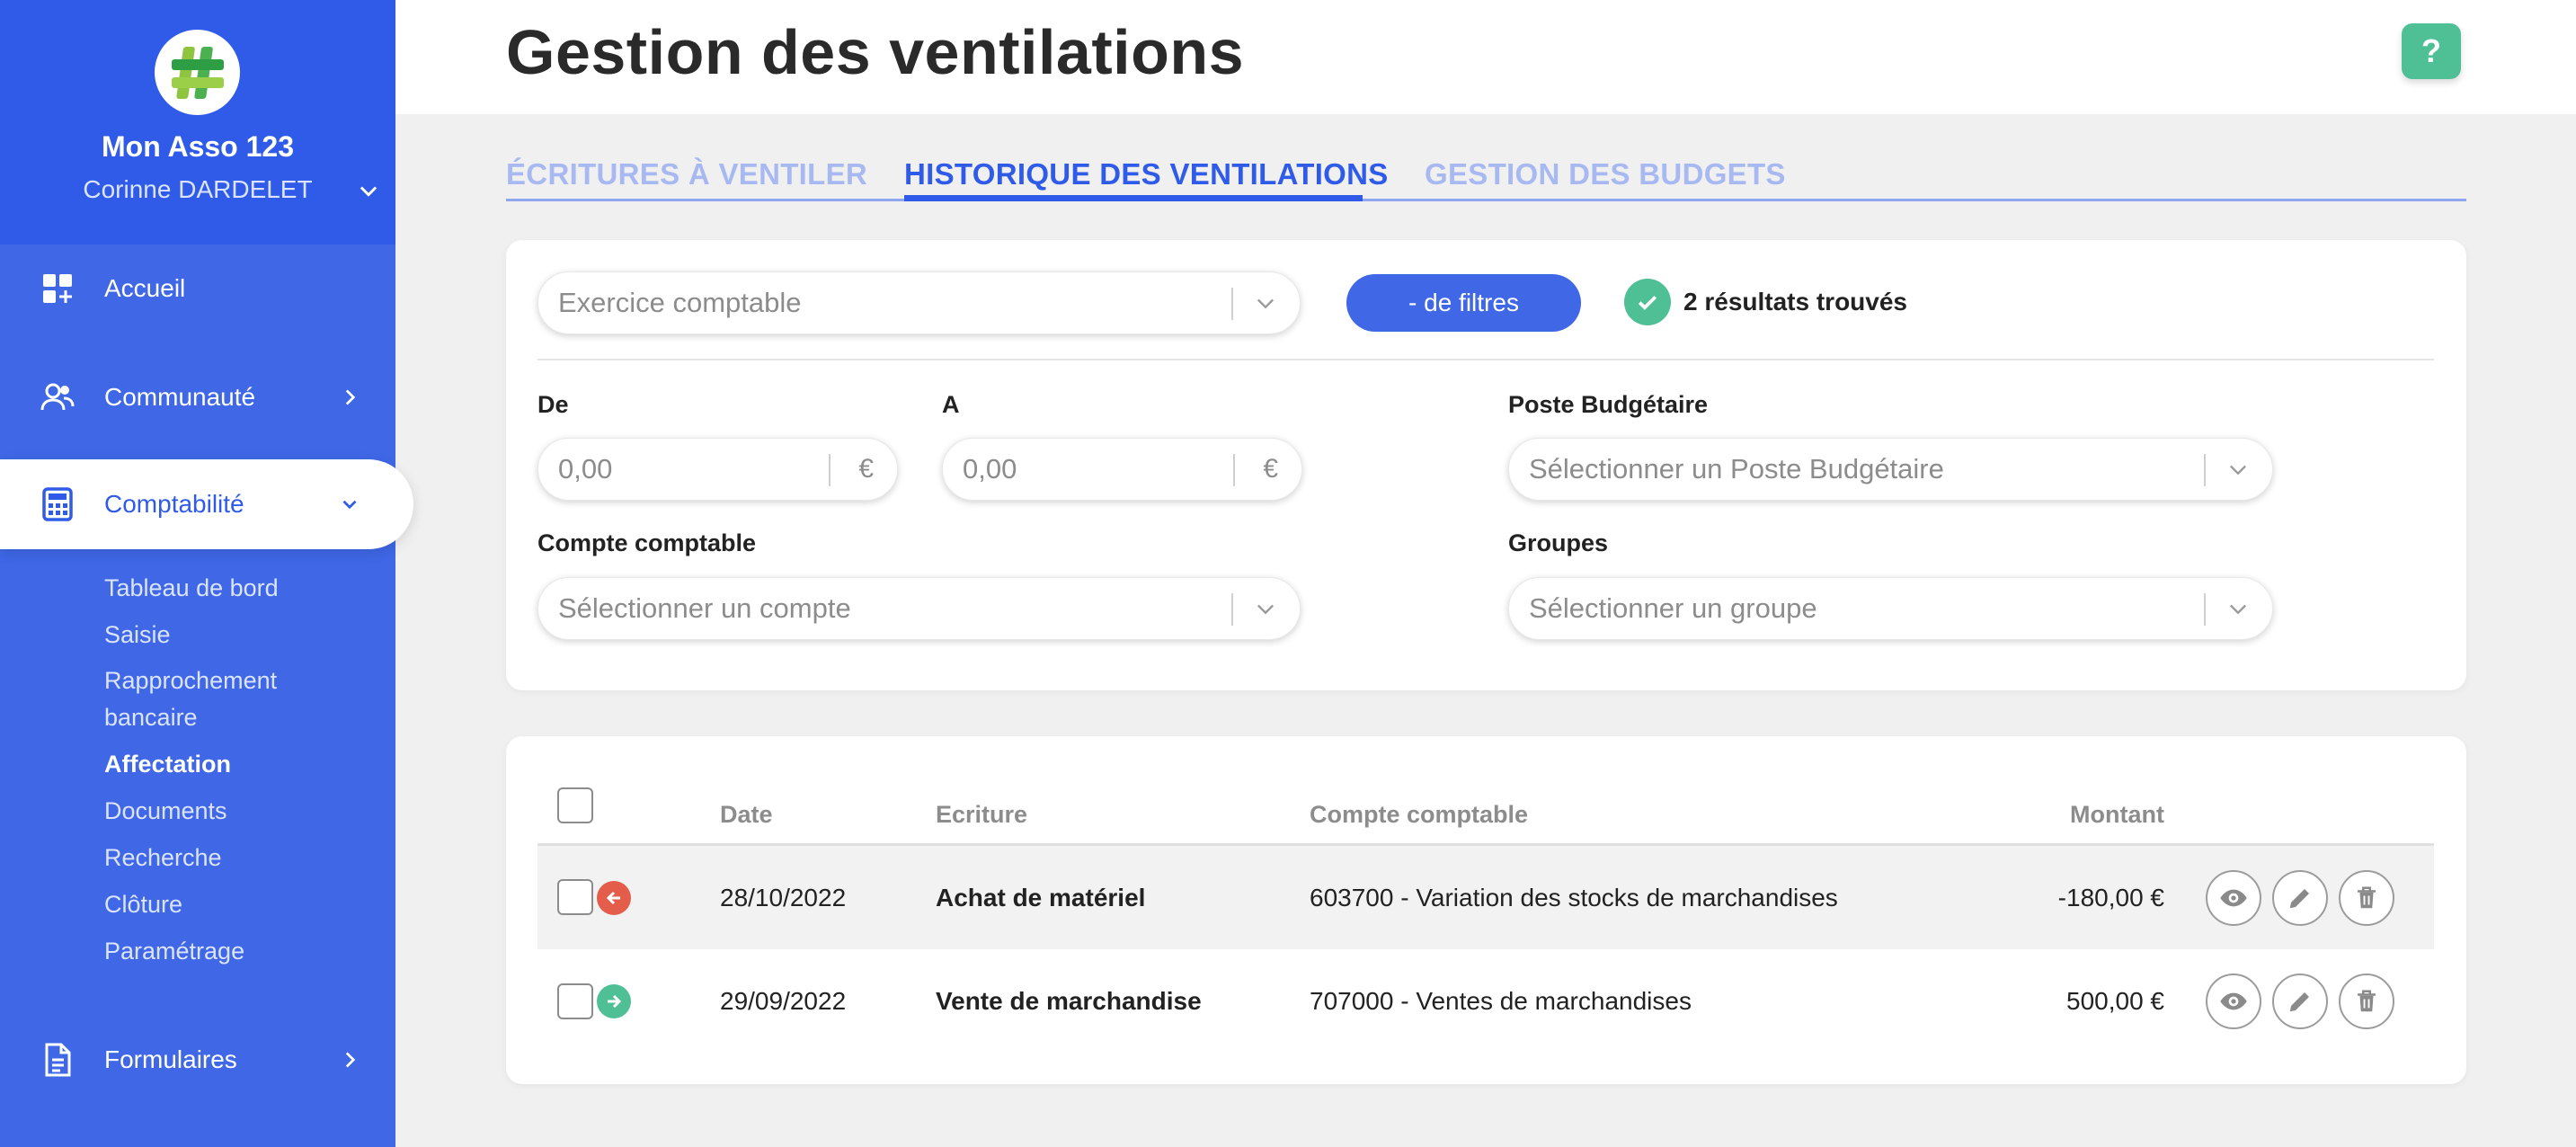  Describe the element at coordinates (951, 404) in the screenshot. I see `to-label: A` at that location.